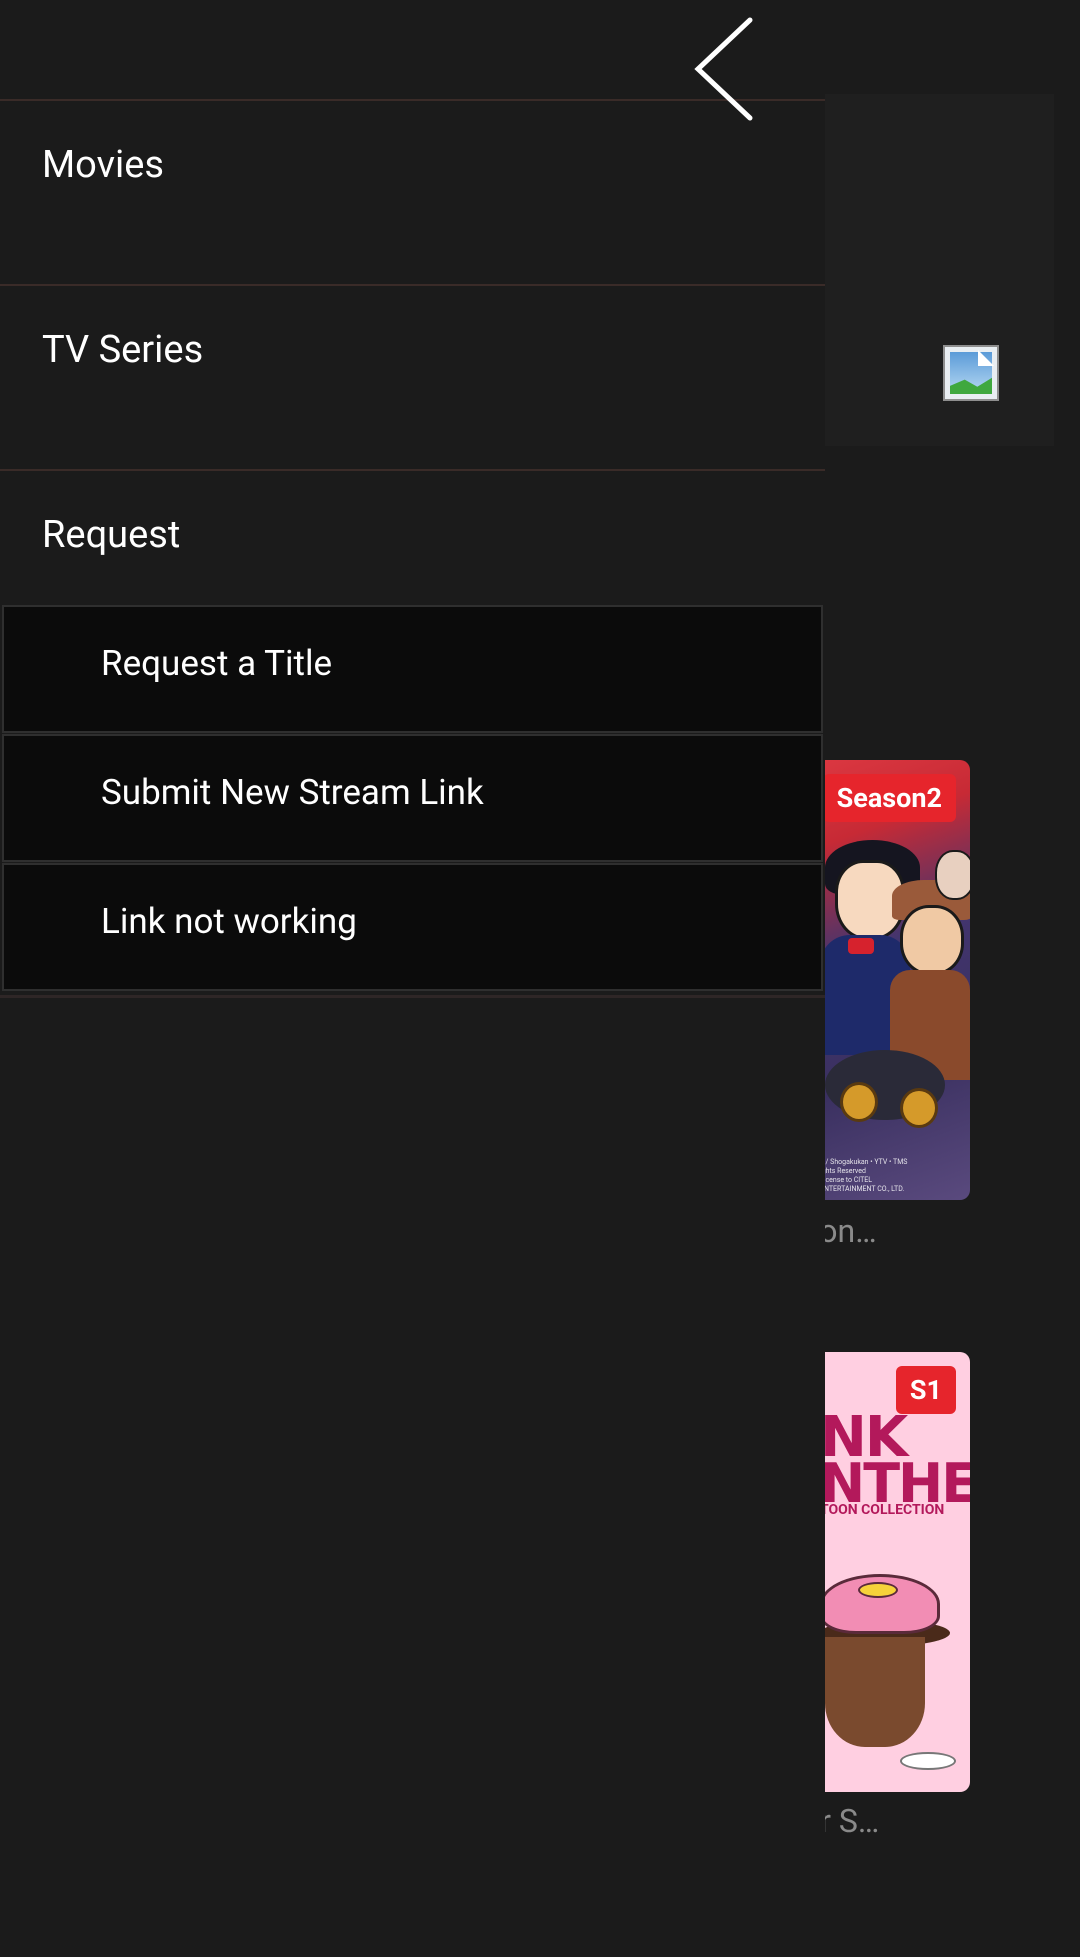 The height and width of the screenshot is (1957, 1080). Describe the element at coordinates (412, 191) in the screenshot. I see `drawer-item-movies: Movies` at that location.